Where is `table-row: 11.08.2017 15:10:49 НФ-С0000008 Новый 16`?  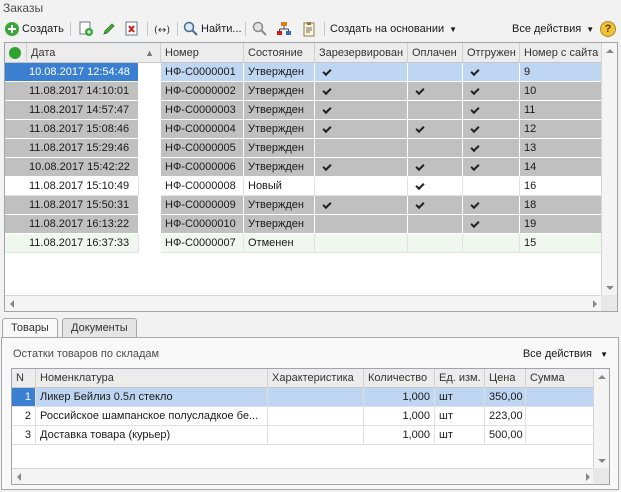 table-row: 11.08.2017 15:10:49 НФ-С0000008 Новый 16 is located at coordinates (303, 186).